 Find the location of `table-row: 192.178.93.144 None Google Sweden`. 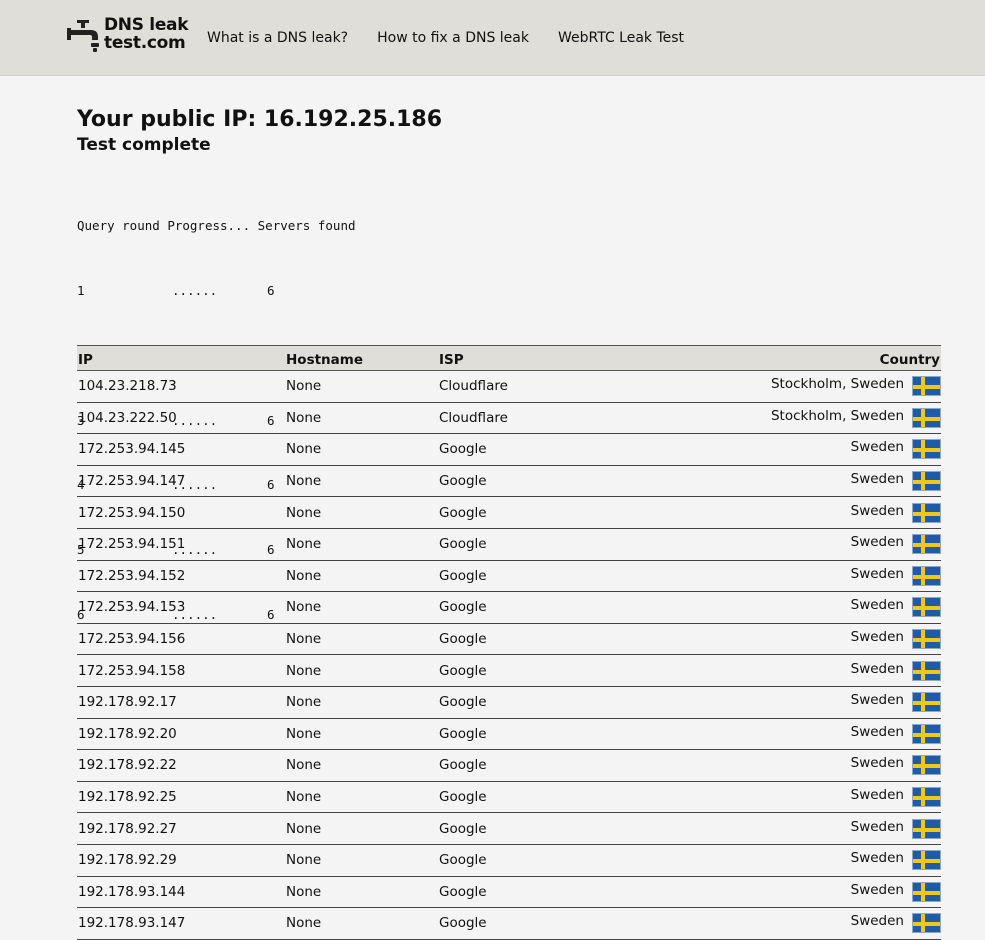

table-row: 192.178.93.144 None Google Sweden is located at coordinates (509, 892).